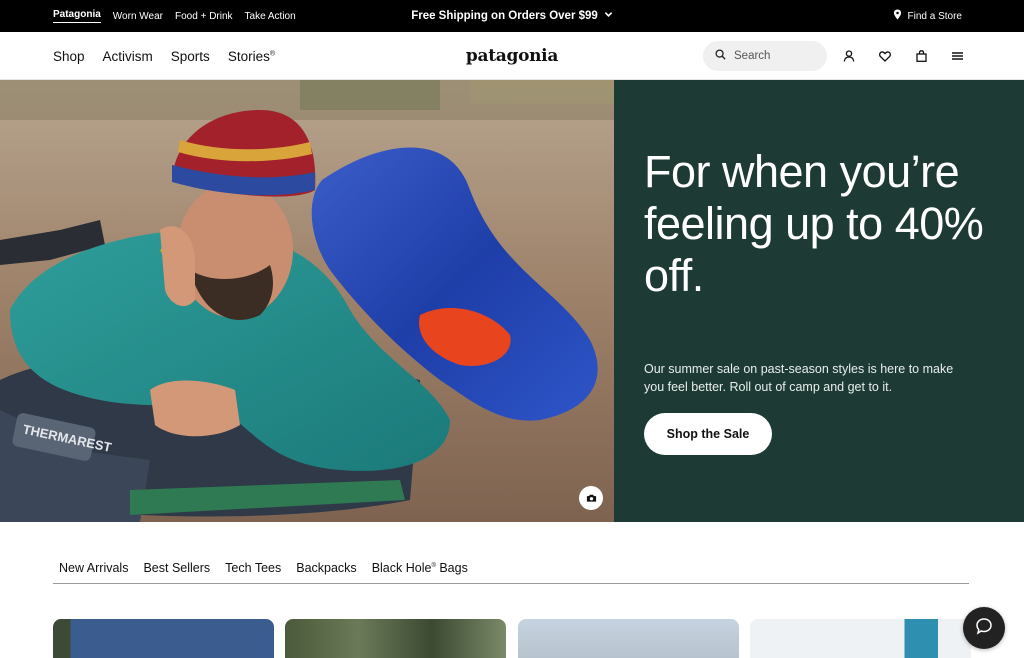 The width and height of the screenshot is (1024, 658). What do you see at coordinates (708, 434) in the screenshot?
I see `shop-sale-button: Shop the Sale` at bounding box center [708, 434].